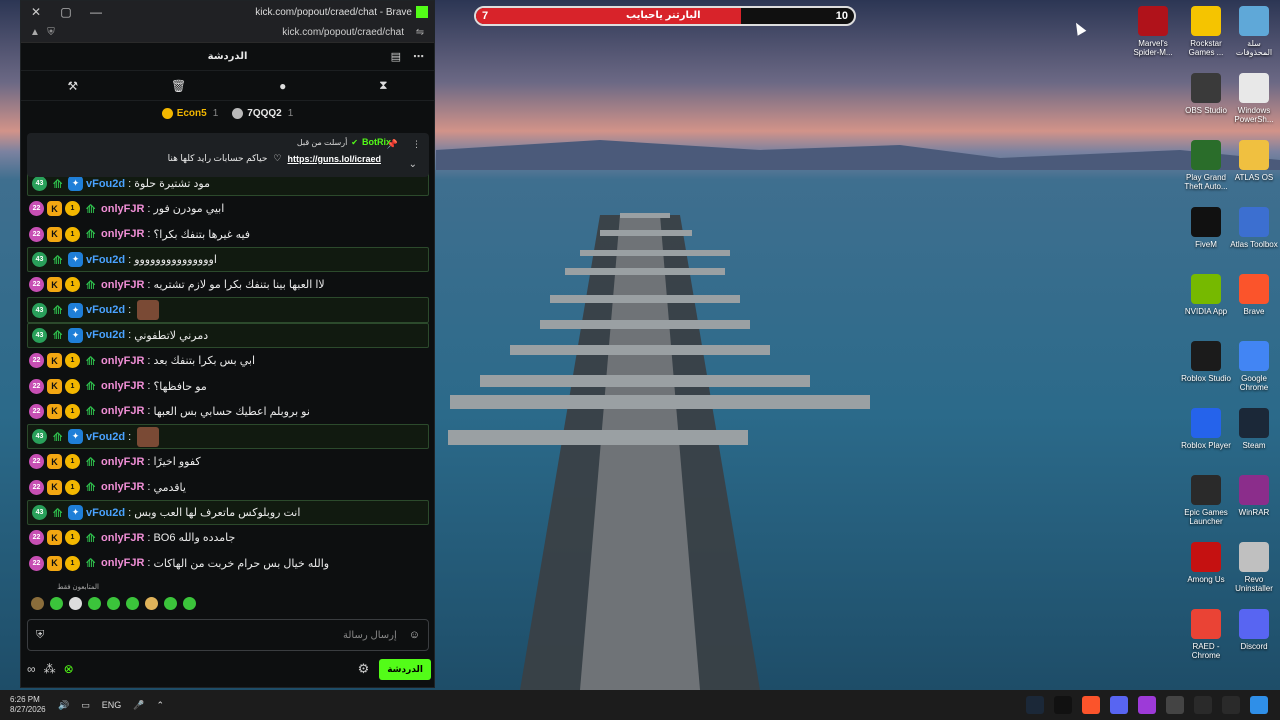 This screenshot has width=1280, height=720. What do you see at coordinates (396, 56) in the screenshot?
I see `users-icon: ▤` at bounding box center [396, 56].